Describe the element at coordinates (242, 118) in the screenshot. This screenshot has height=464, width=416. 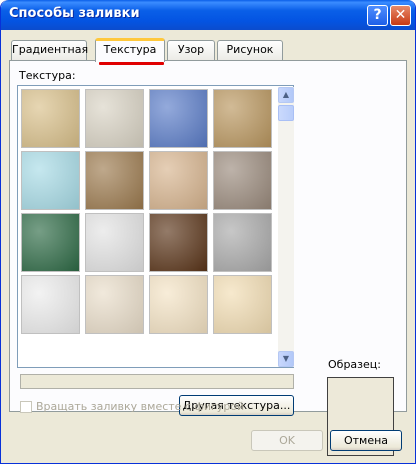
I see `texture-tile-woven-mat` at that location.